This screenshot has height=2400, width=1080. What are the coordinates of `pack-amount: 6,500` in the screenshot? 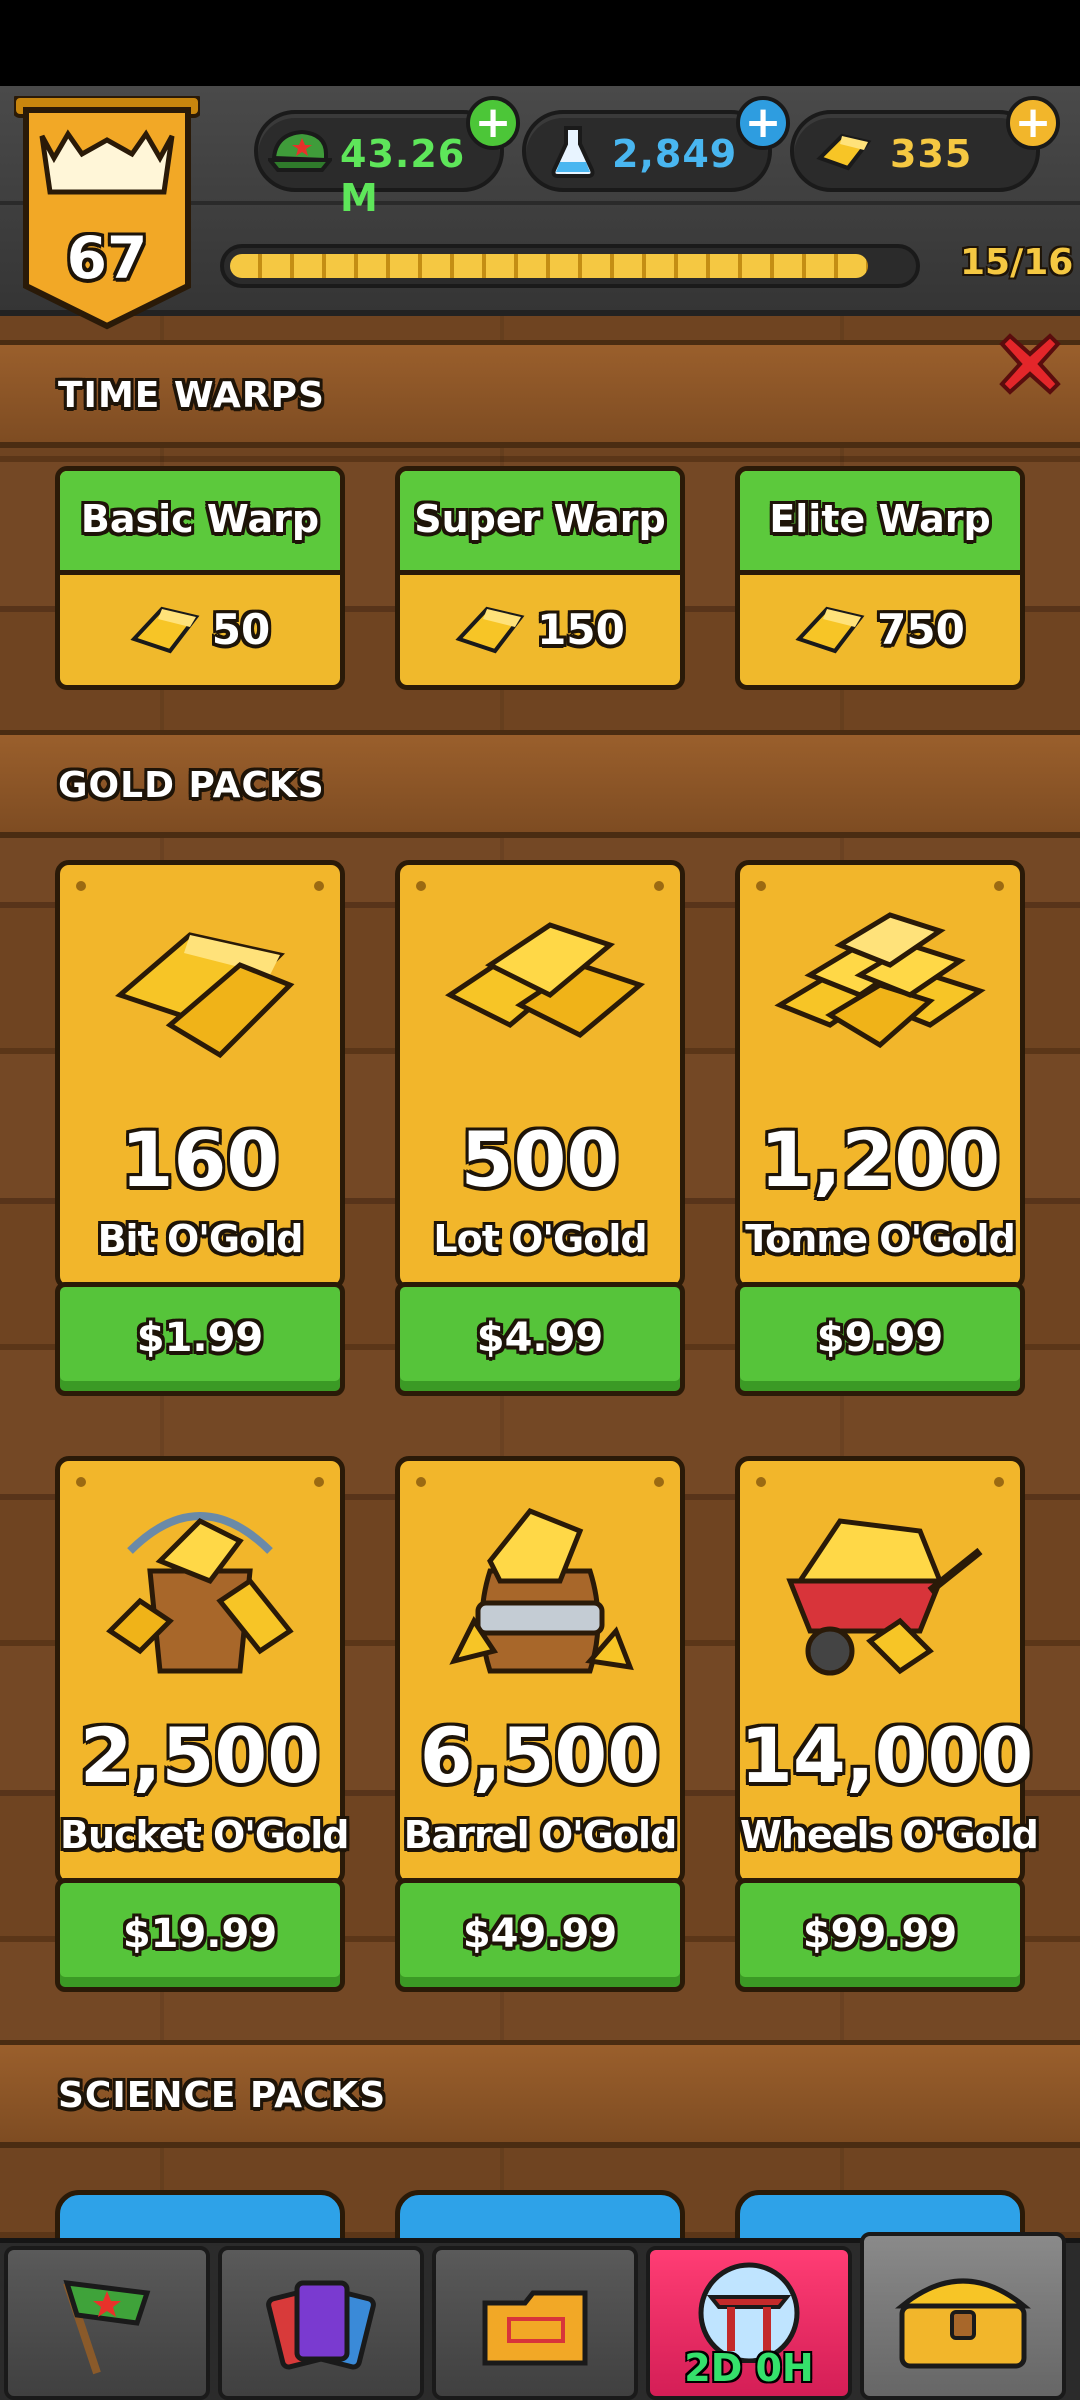 It's located at (540, 1755).